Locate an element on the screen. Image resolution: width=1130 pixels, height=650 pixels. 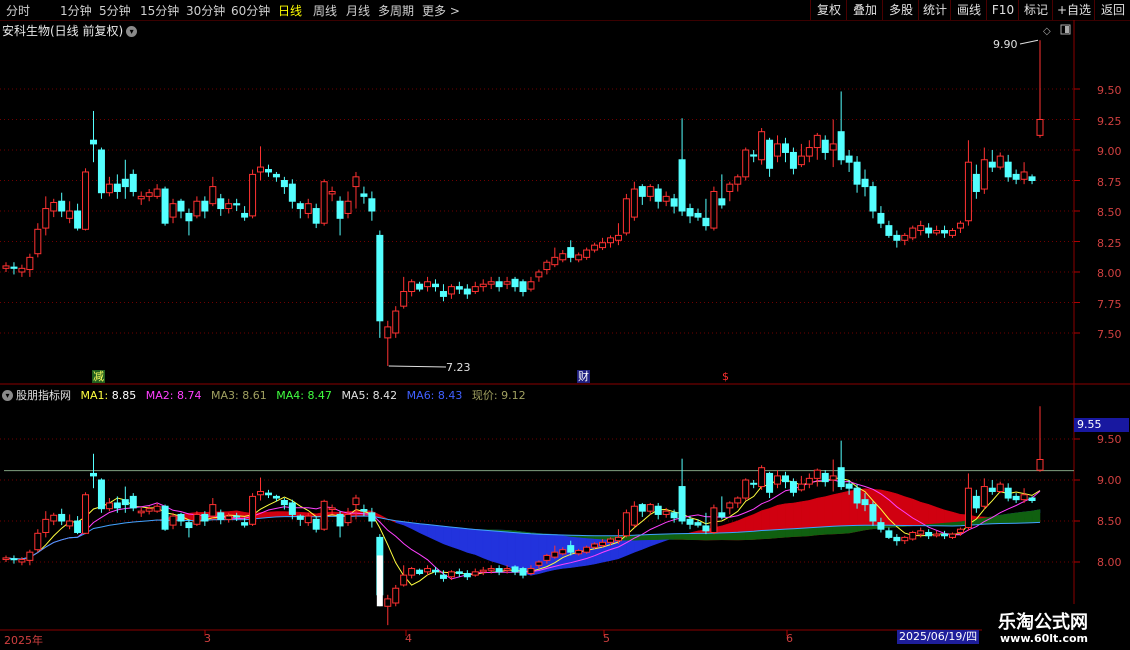
low-price-label: 7.23 is located at coordinates (458, 367).